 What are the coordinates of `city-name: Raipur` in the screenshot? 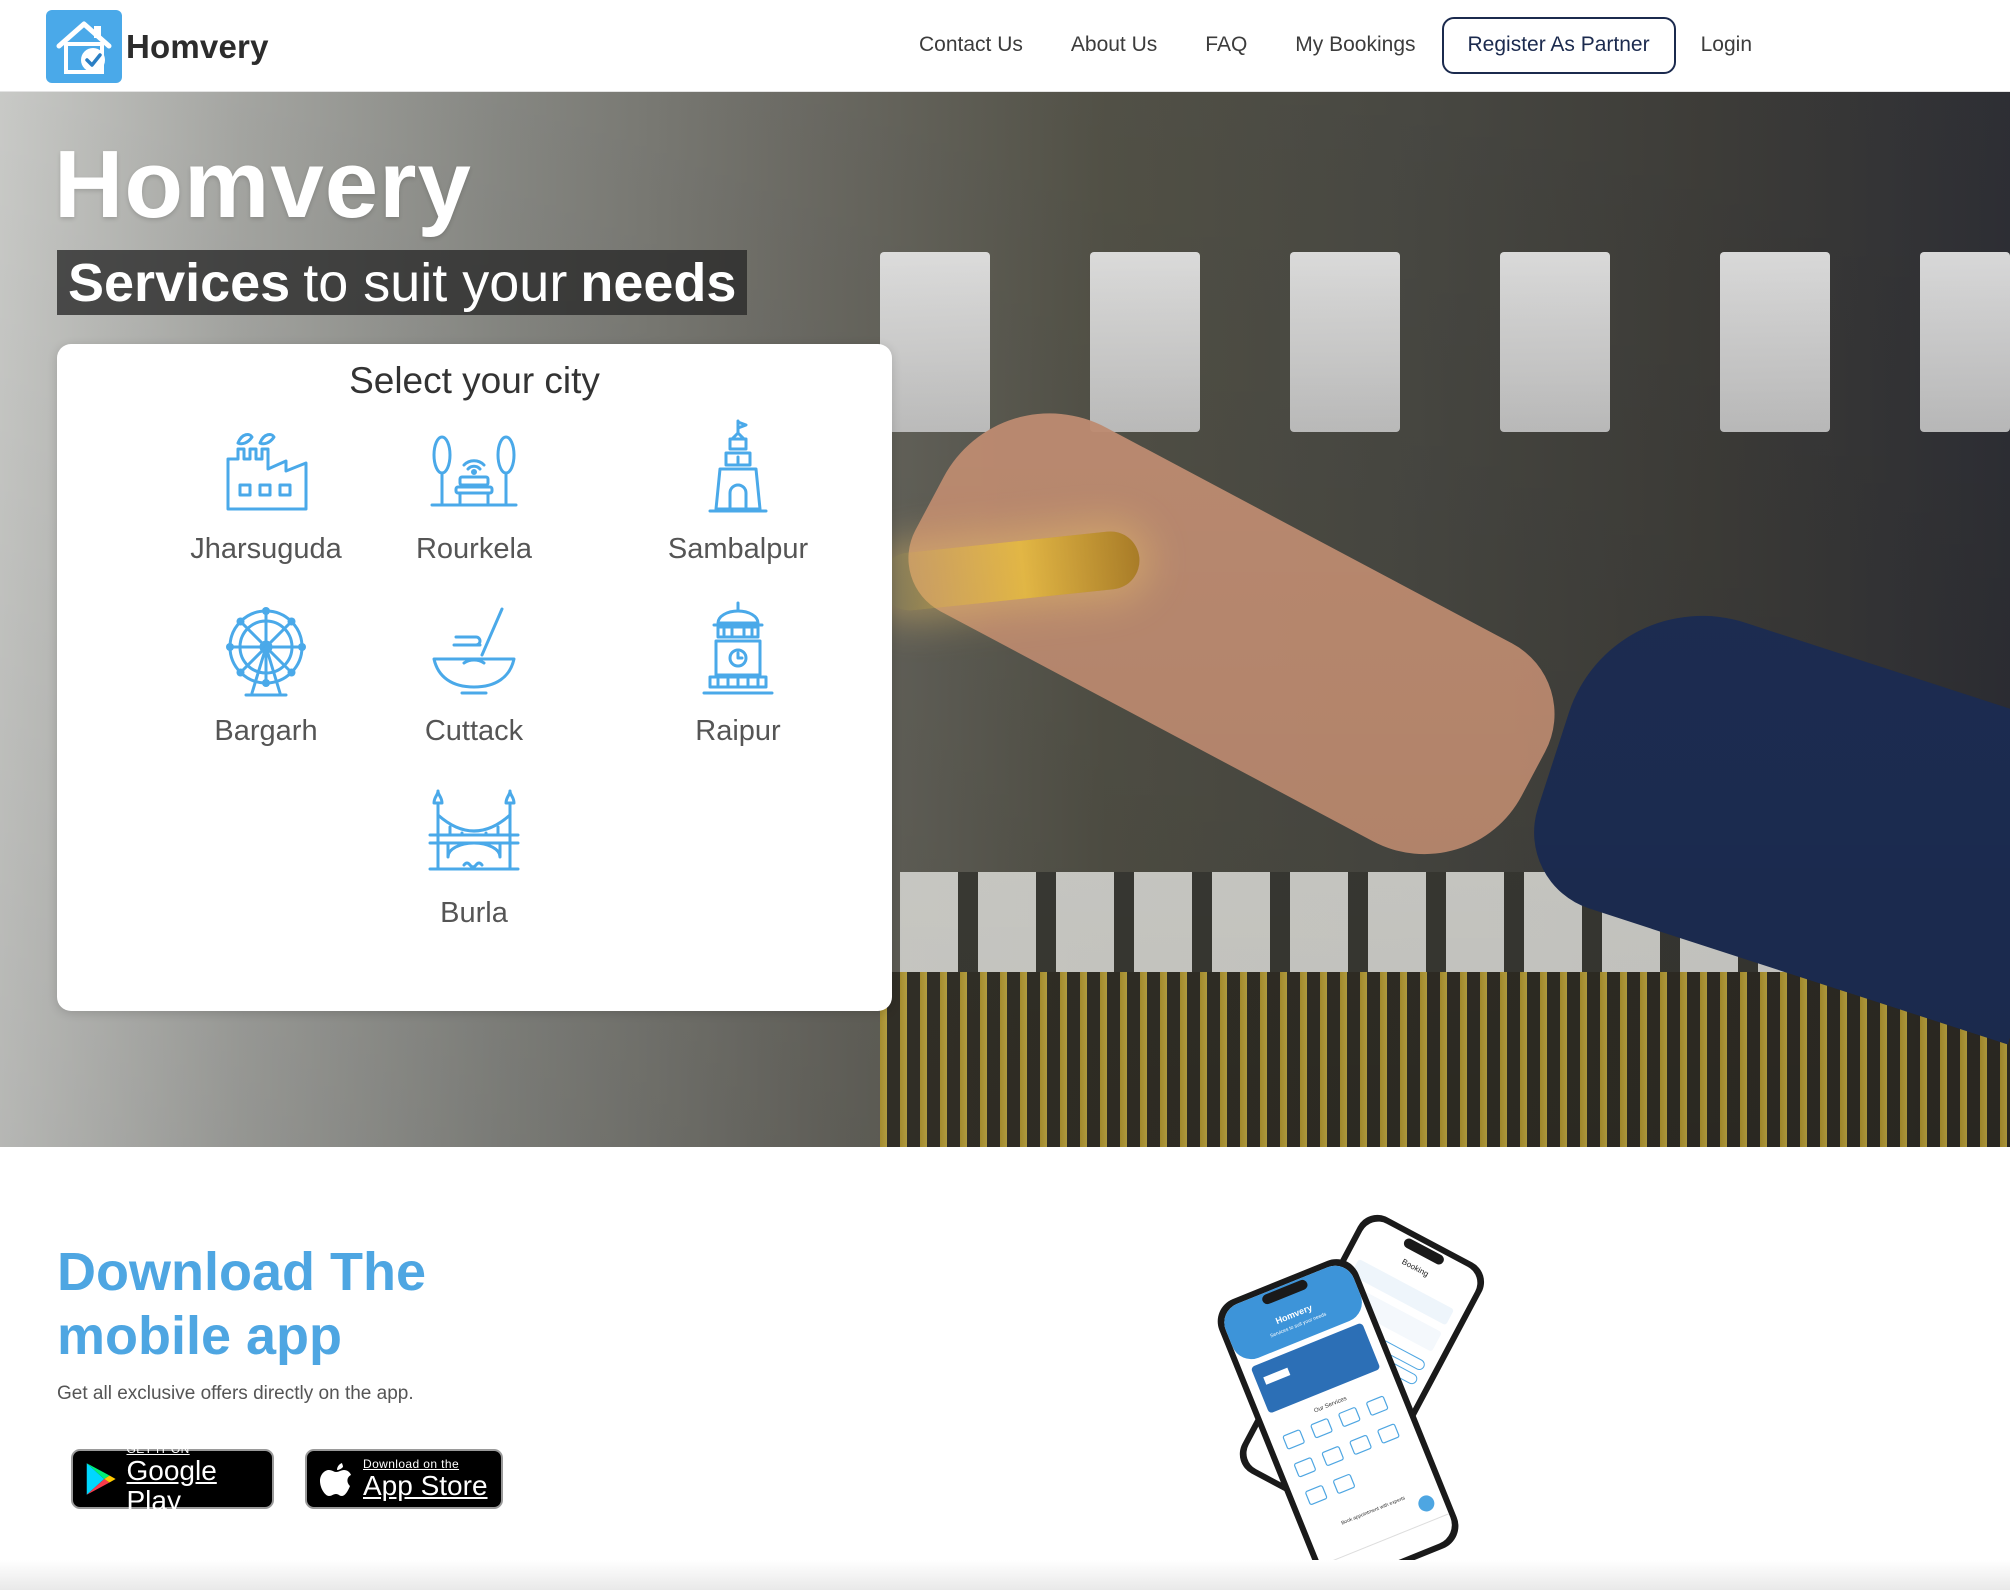 It's located at (738, 731).